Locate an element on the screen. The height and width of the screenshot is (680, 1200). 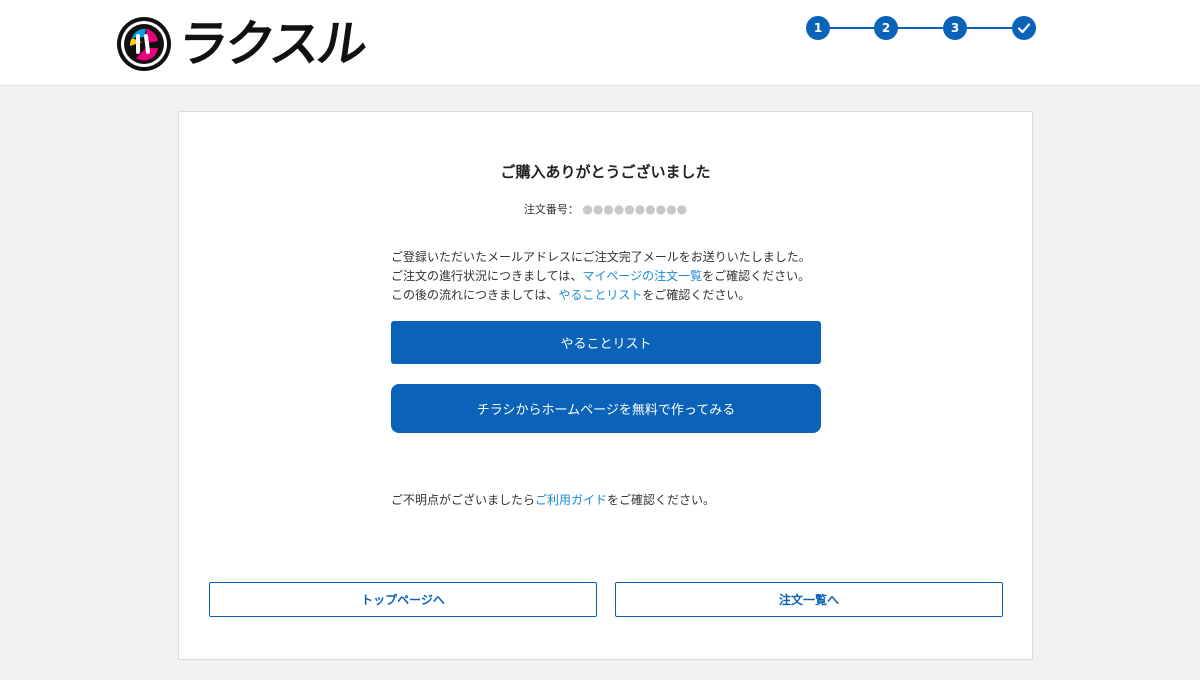
order-number: 注文番号： ●●●●●●●●●● is located at coordinates (605, 209).